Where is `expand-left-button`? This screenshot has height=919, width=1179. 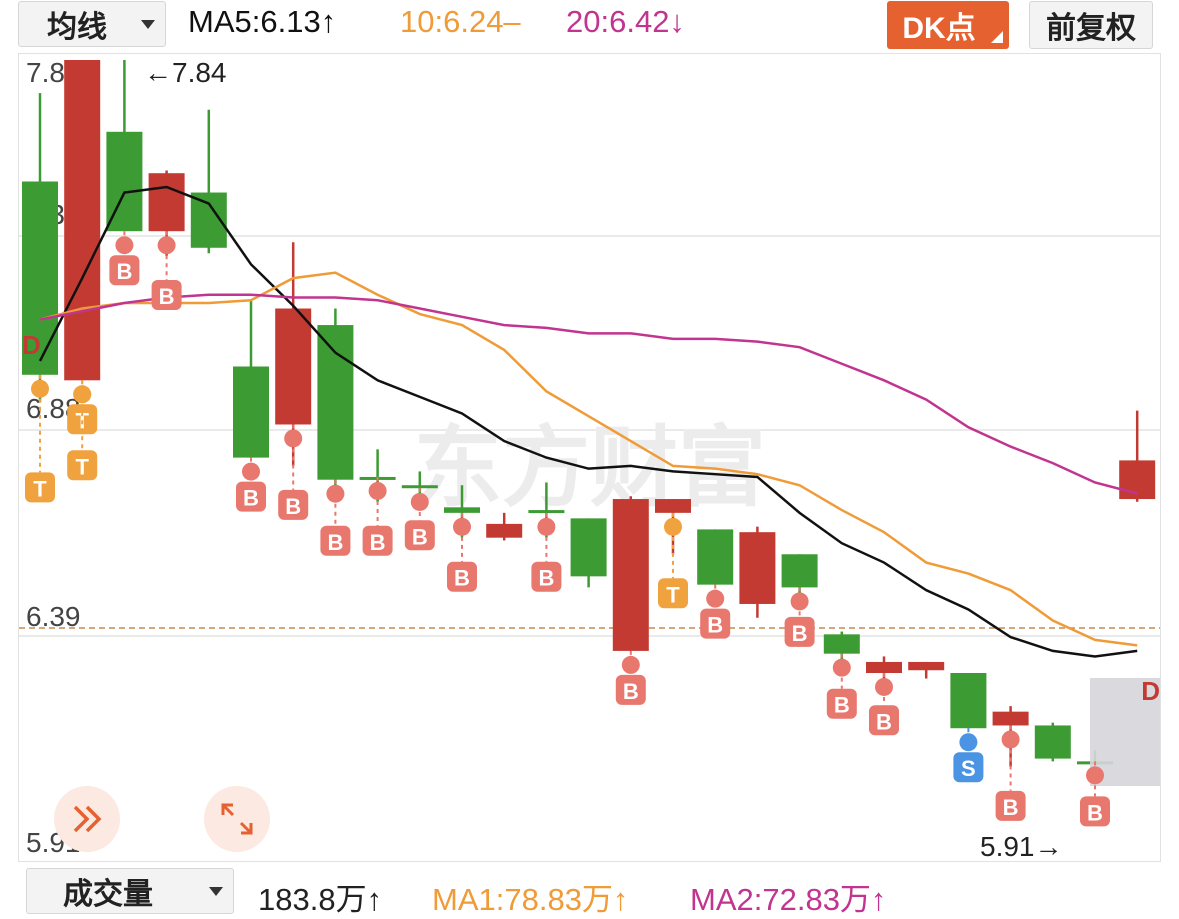
expand-left-button is located at coordinates (87, 819).